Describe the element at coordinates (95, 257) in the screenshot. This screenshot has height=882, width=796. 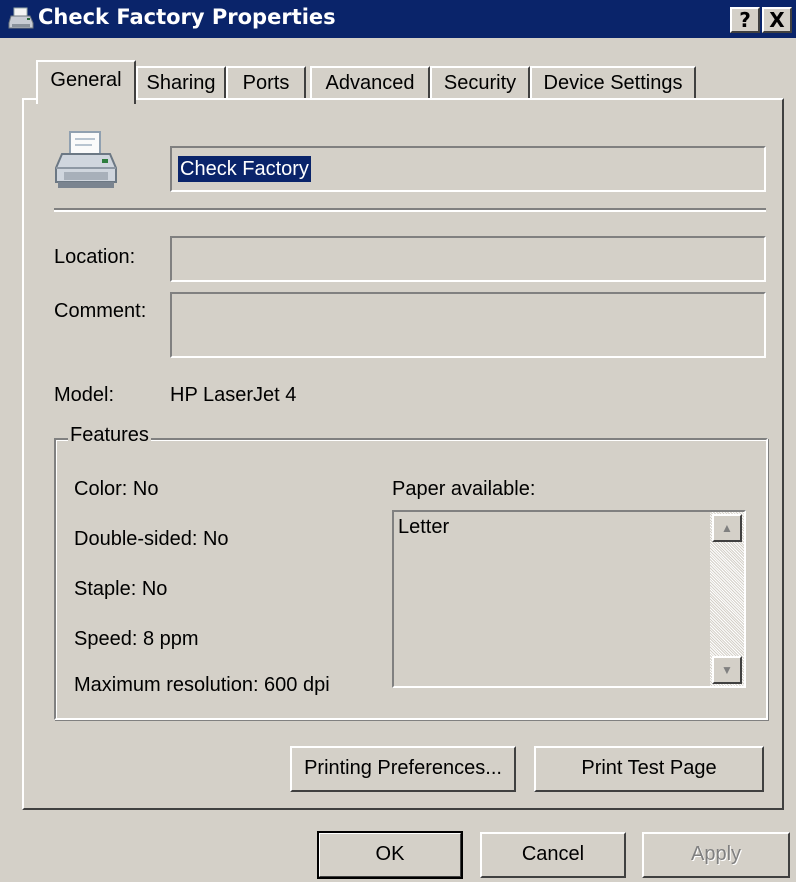
I see `location-label: Location:` at that location.